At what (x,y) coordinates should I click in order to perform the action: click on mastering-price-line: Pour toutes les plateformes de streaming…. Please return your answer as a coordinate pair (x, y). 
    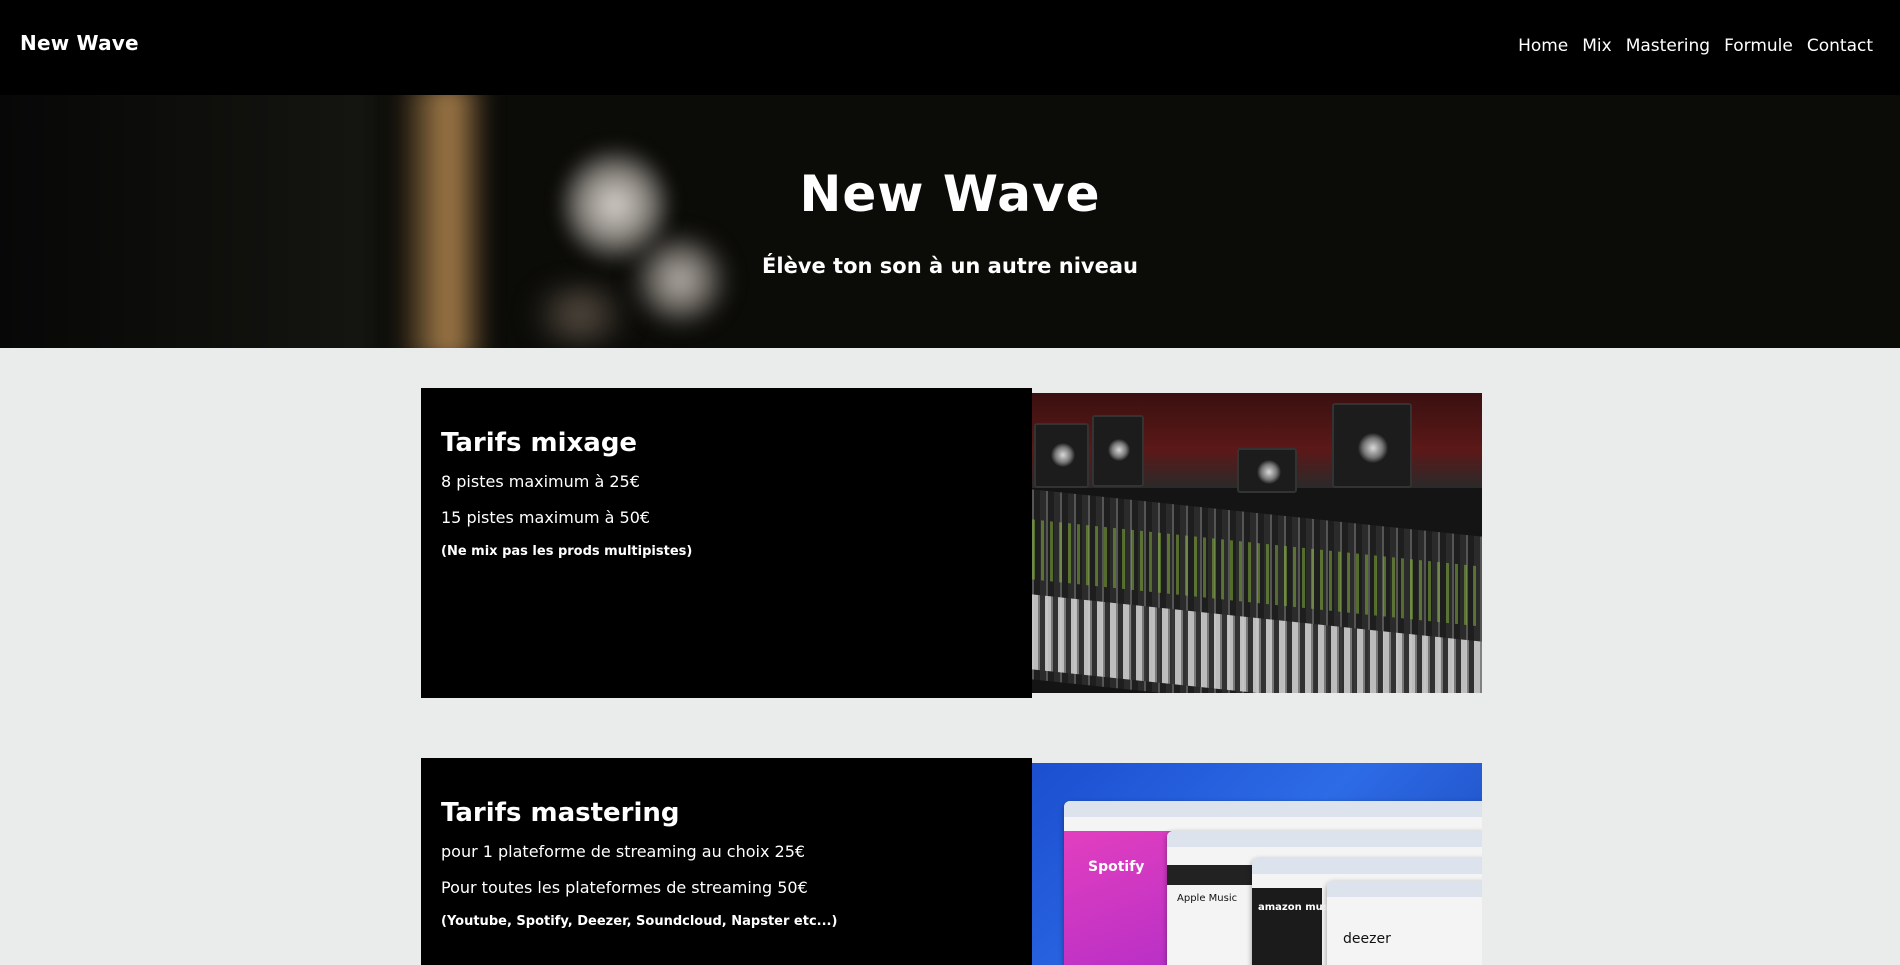
    Looking at the image, I should click on (624, 887).